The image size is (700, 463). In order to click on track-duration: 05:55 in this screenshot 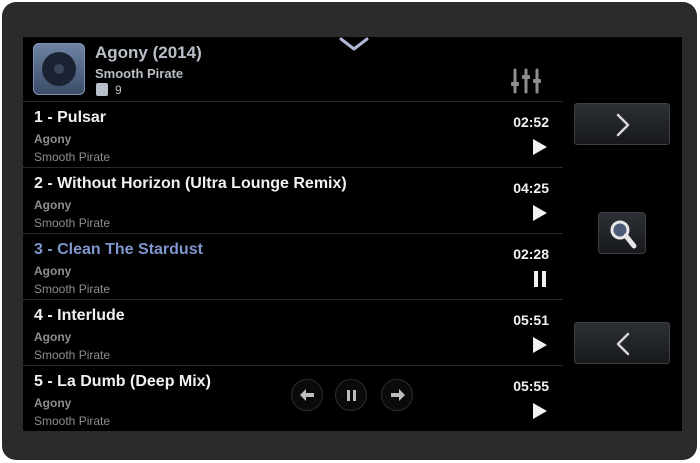, I will do `click(531, 386)`.